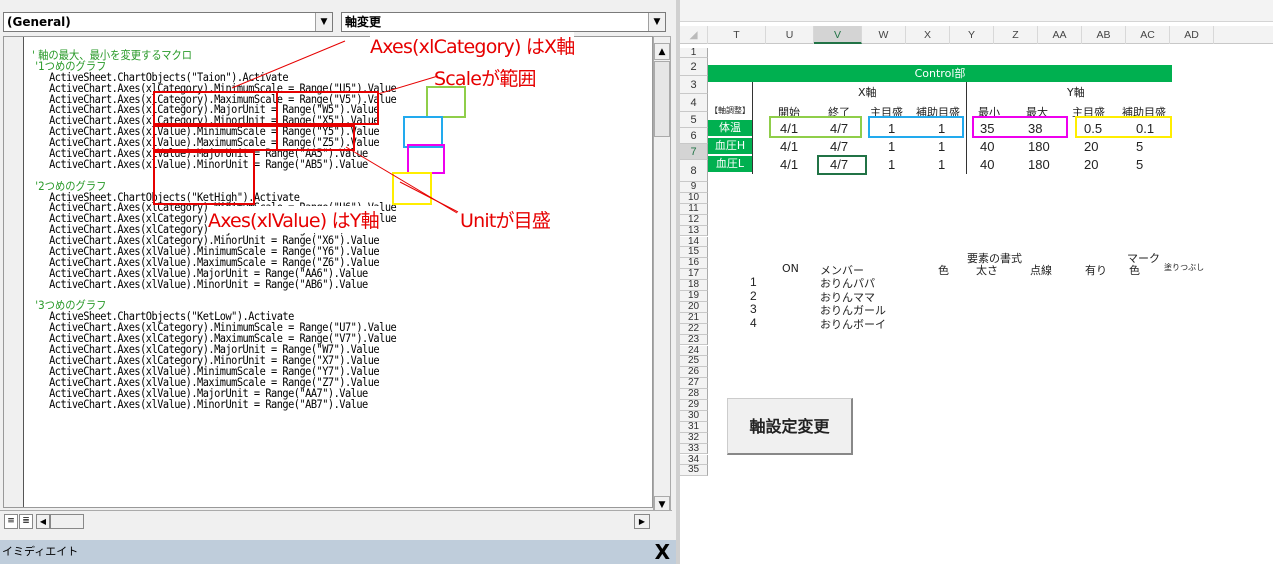 Image resolution: width=1273 pixels, height=564 pixels. What do you see at coordinates (694, 220) in the screenshot?
I see `row-header-12: 12` at bounding box center [694, 220].